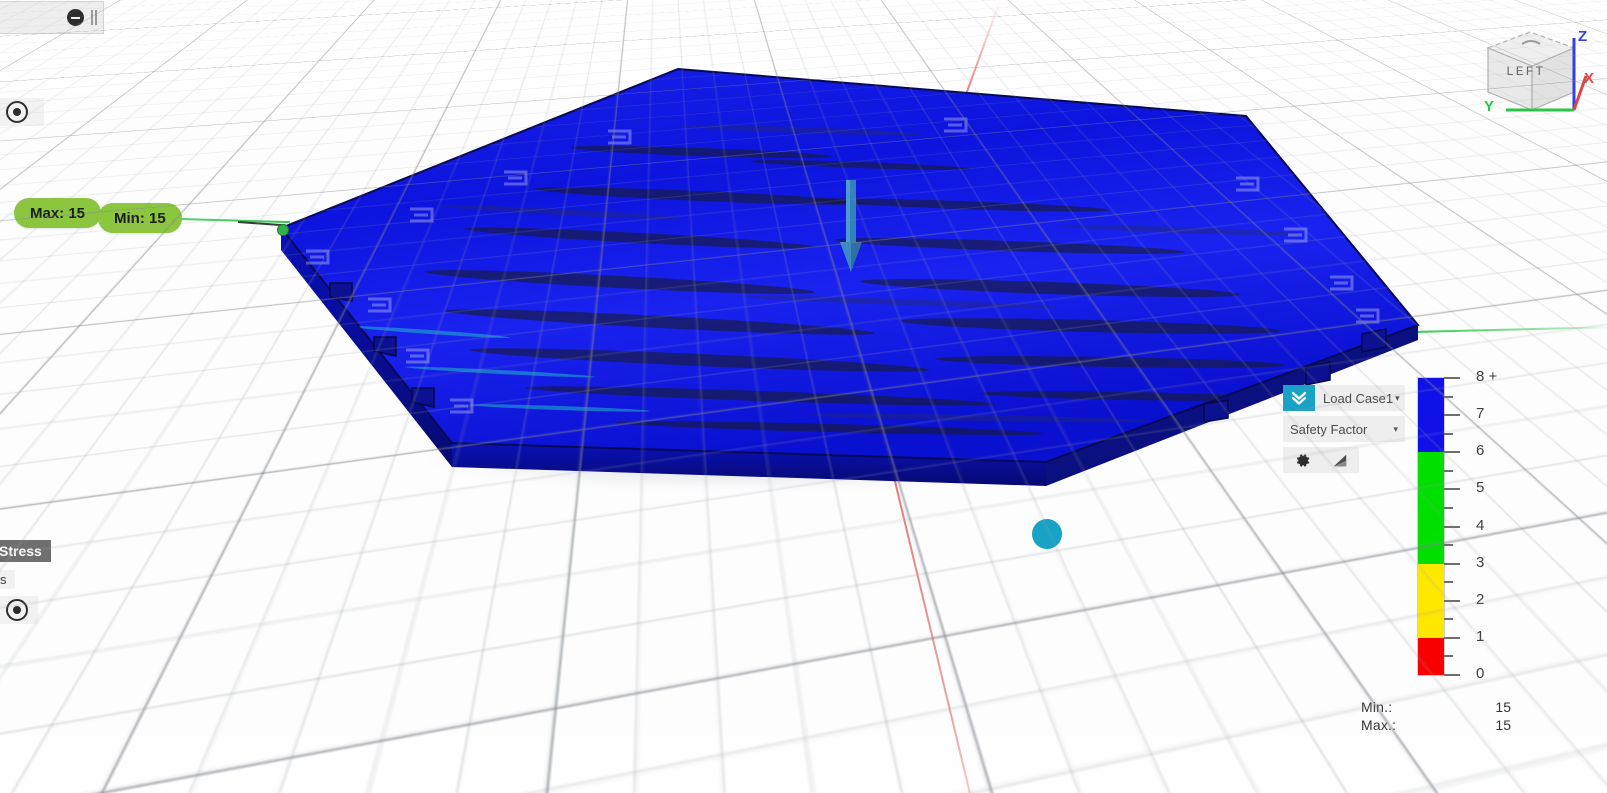 The height and width of the screenshot is (793, 1607). Describe the element at coordinates (1480, 525) in the screenshot. I see `colorbar-tick-label: 4` at that location.